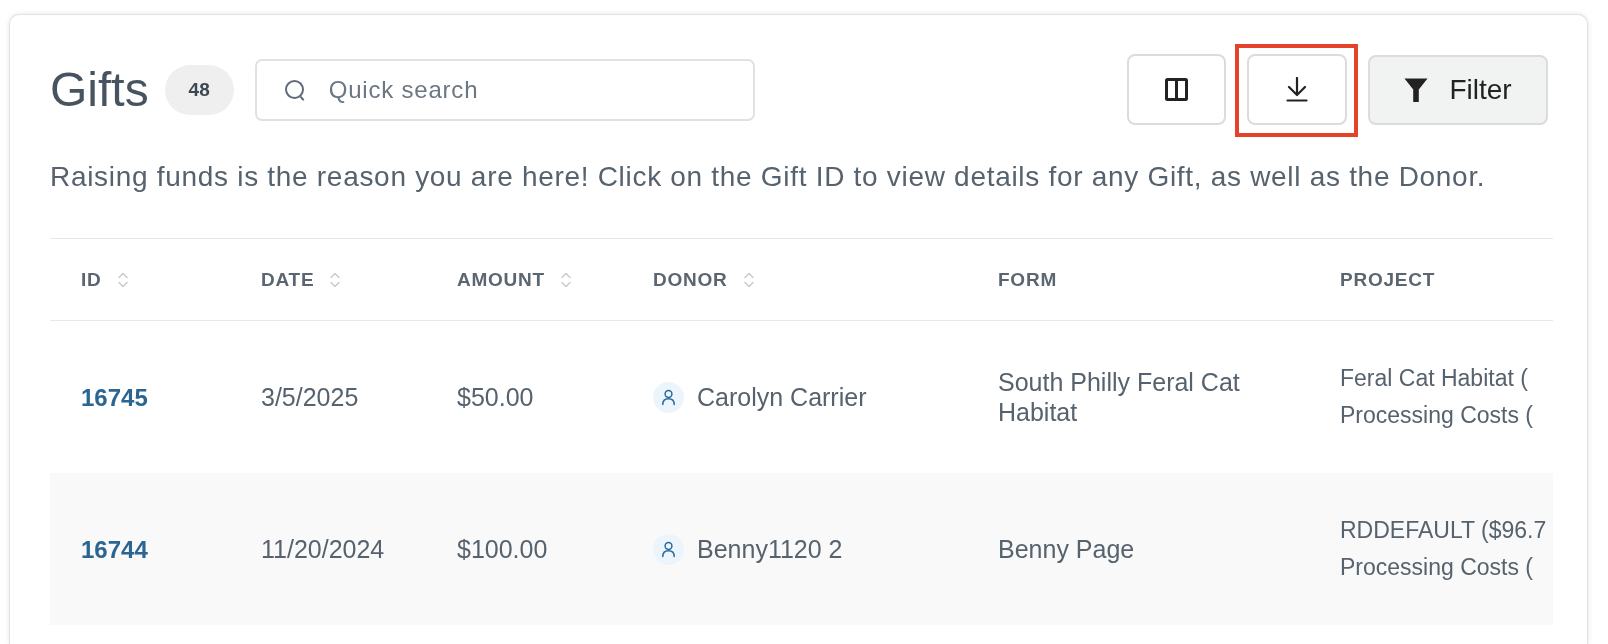  I want to click on column-header: PROJECT, so click(1388, 279).